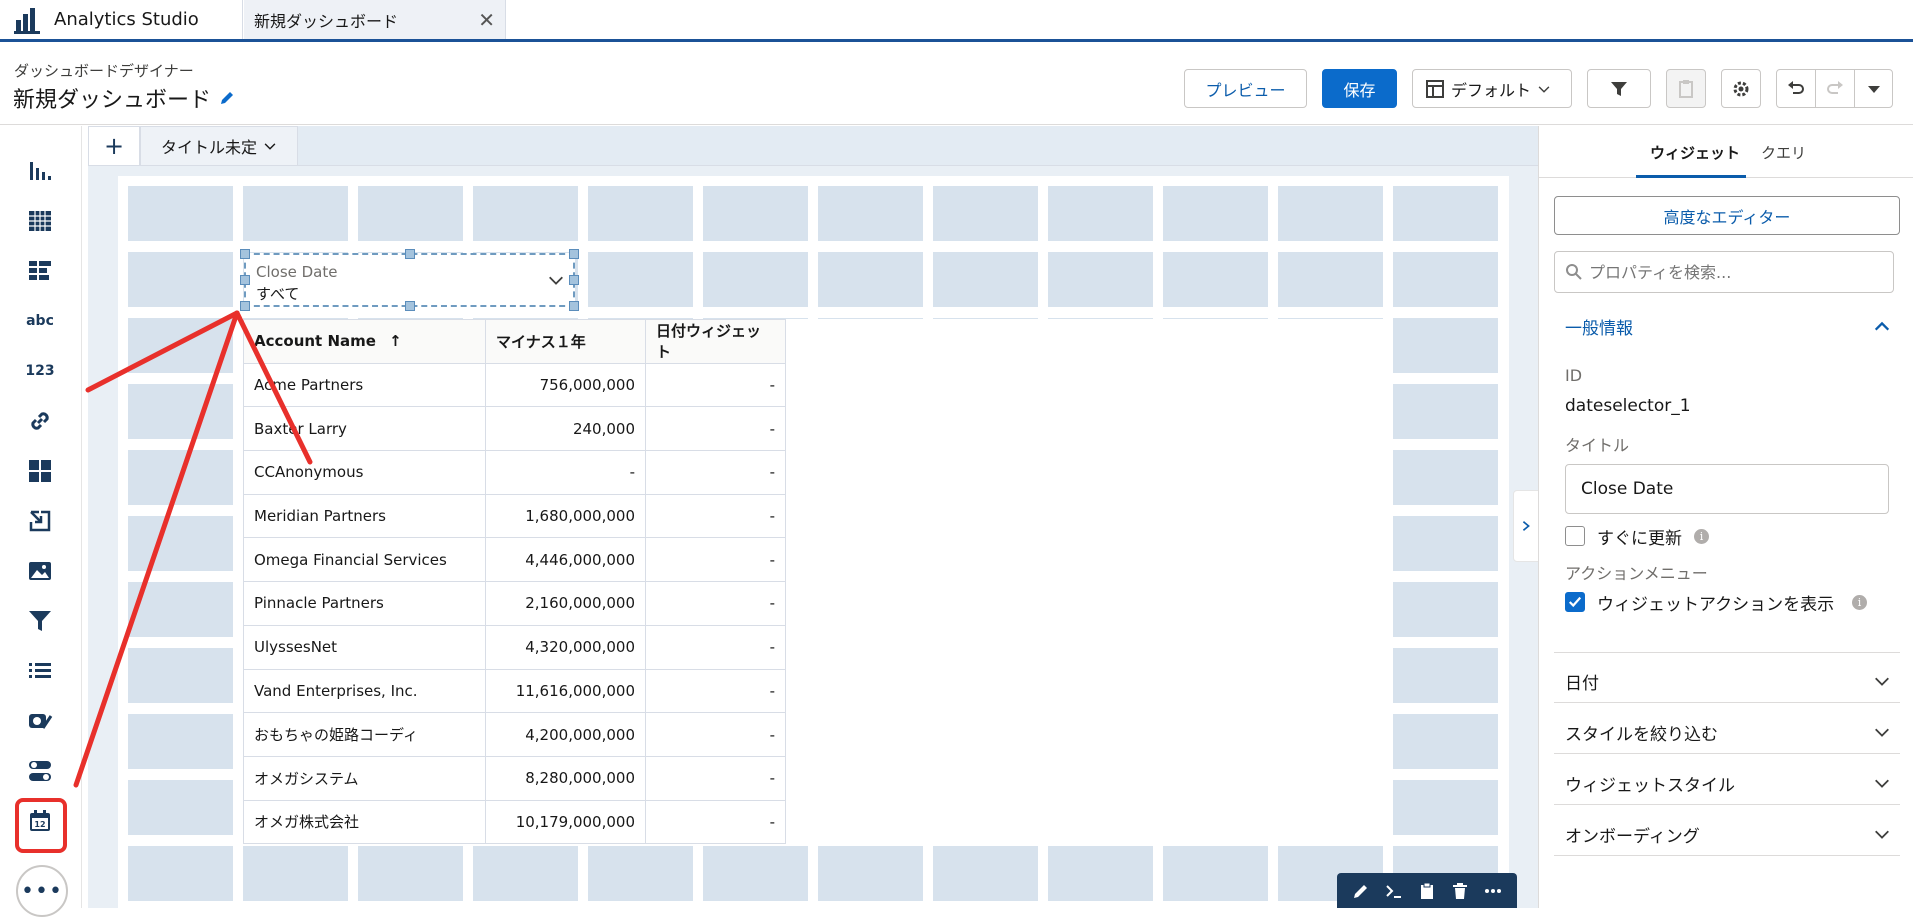 Image resolution: width=1913 pixels, height=917 pixels. What do you see at coordinates (219, 146) in the screenshot?
I see `page-tab-untitled: タイトル未定` at bounding box center [219, 146].